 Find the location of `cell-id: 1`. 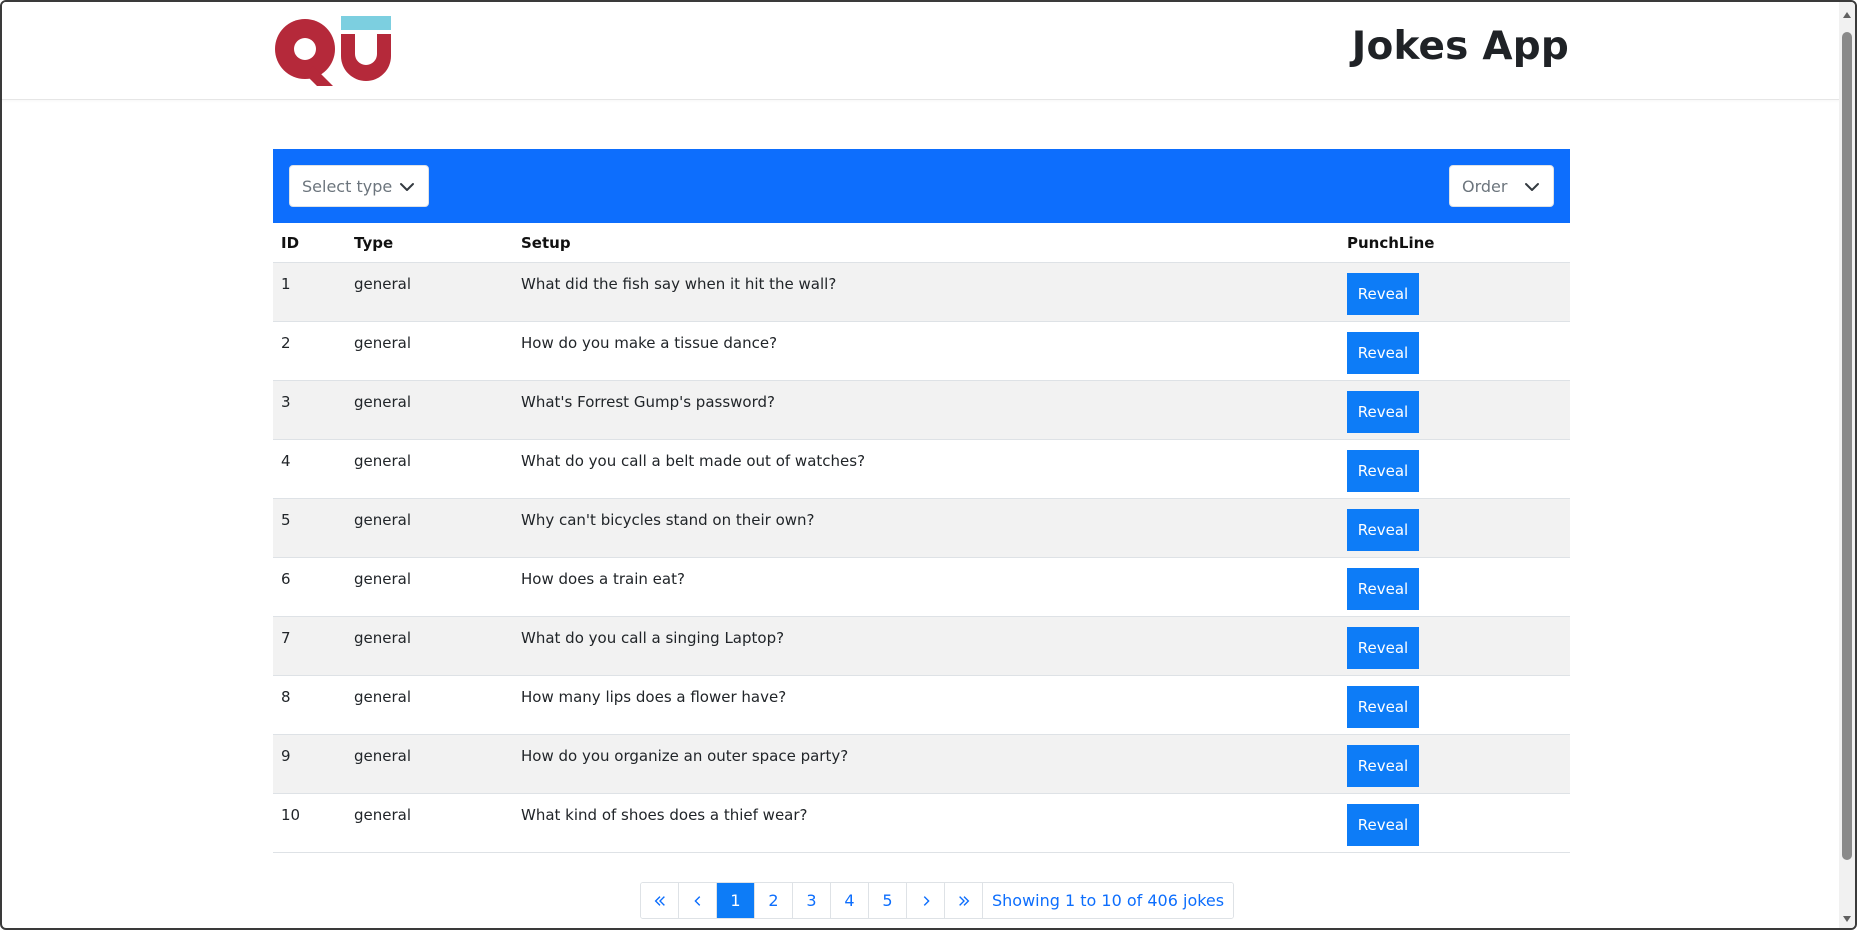

cell-id: 1 is located at coordinates (286, 284).